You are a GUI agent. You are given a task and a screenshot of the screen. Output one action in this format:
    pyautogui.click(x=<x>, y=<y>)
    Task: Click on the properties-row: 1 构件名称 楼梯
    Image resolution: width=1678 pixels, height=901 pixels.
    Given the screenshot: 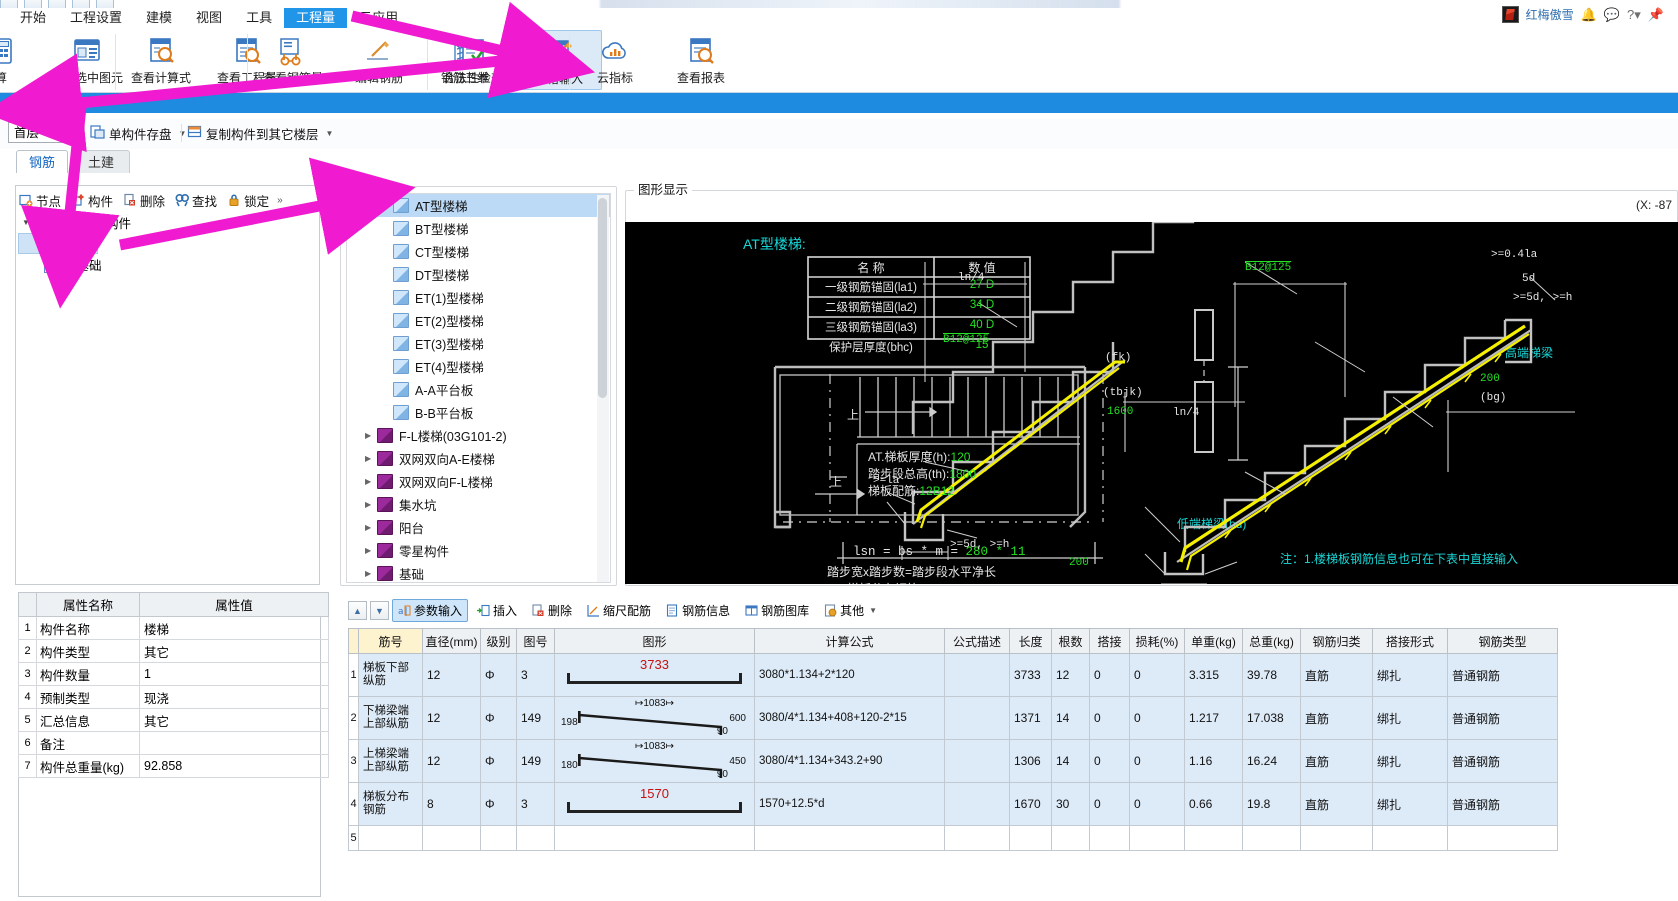 What is the action you would take?
    pyautogui.click(x=173, y=628)
    